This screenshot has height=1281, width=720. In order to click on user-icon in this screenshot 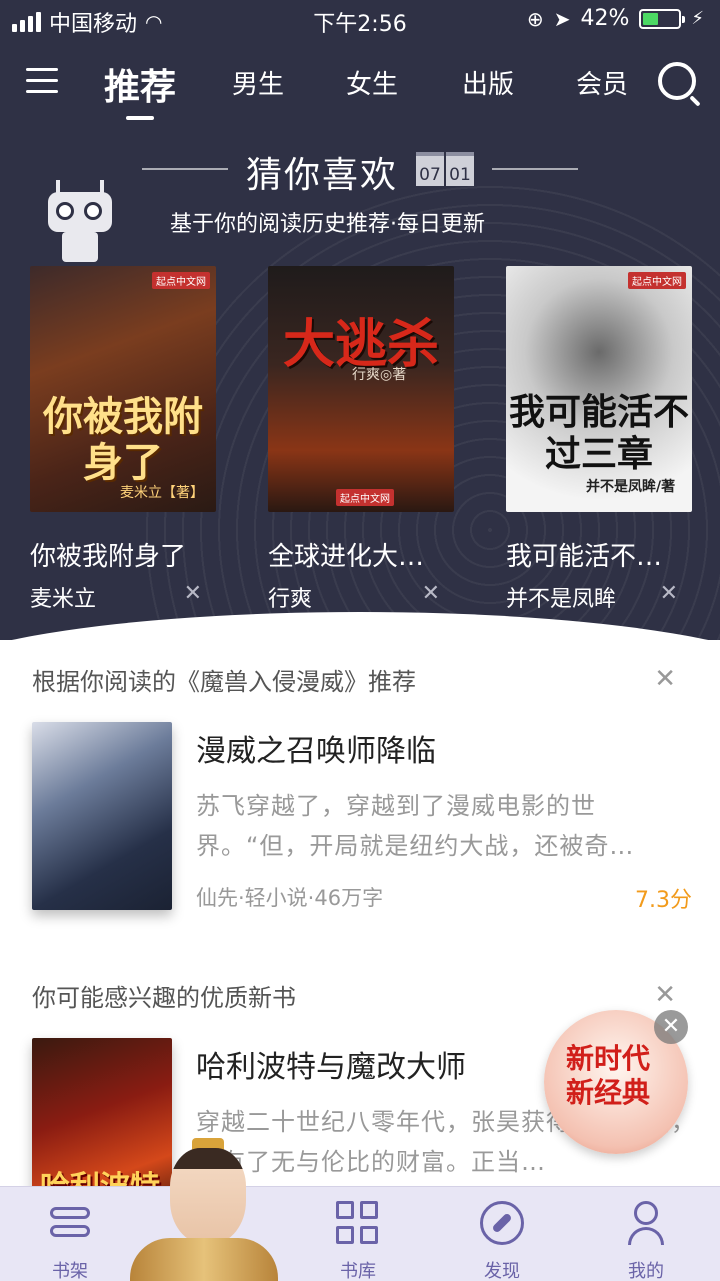, I will do `click(646, 1223)`.